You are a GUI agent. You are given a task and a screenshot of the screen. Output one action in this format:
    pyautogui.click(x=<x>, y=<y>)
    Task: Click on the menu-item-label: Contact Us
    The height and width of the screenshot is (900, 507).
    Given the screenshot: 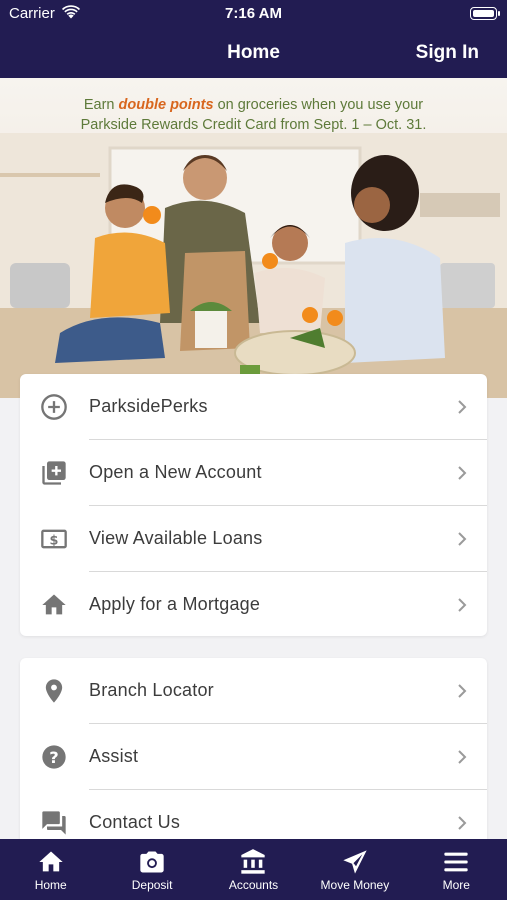 What is the action you would take?
    pyautogui.click(x=135, y=822)
    